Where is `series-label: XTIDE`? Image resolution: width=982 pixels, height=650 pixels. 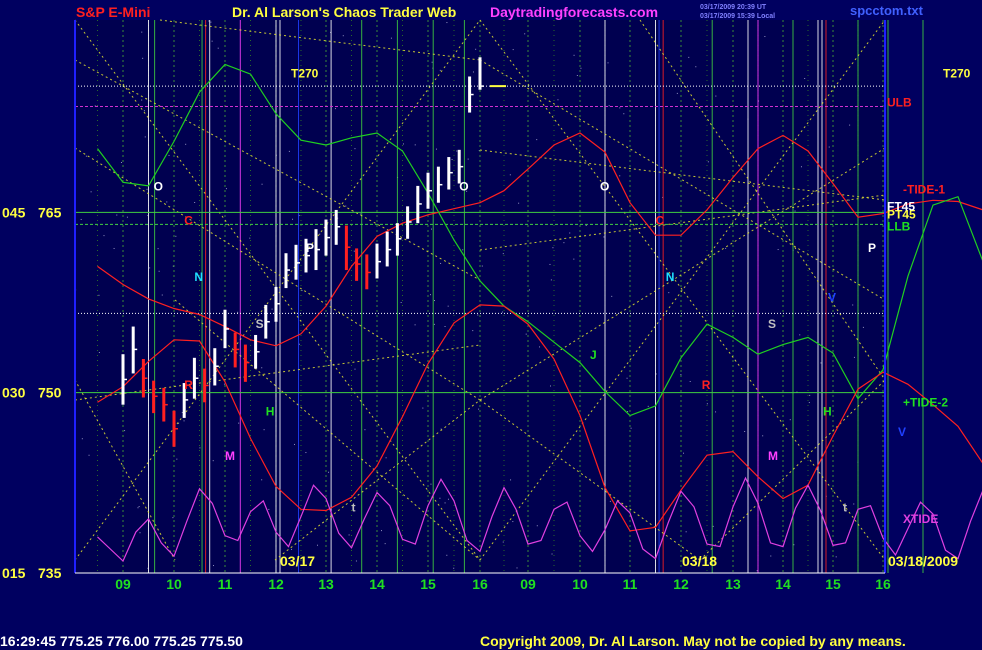 series-label: XTIDE is located at coordinates (920, 519).